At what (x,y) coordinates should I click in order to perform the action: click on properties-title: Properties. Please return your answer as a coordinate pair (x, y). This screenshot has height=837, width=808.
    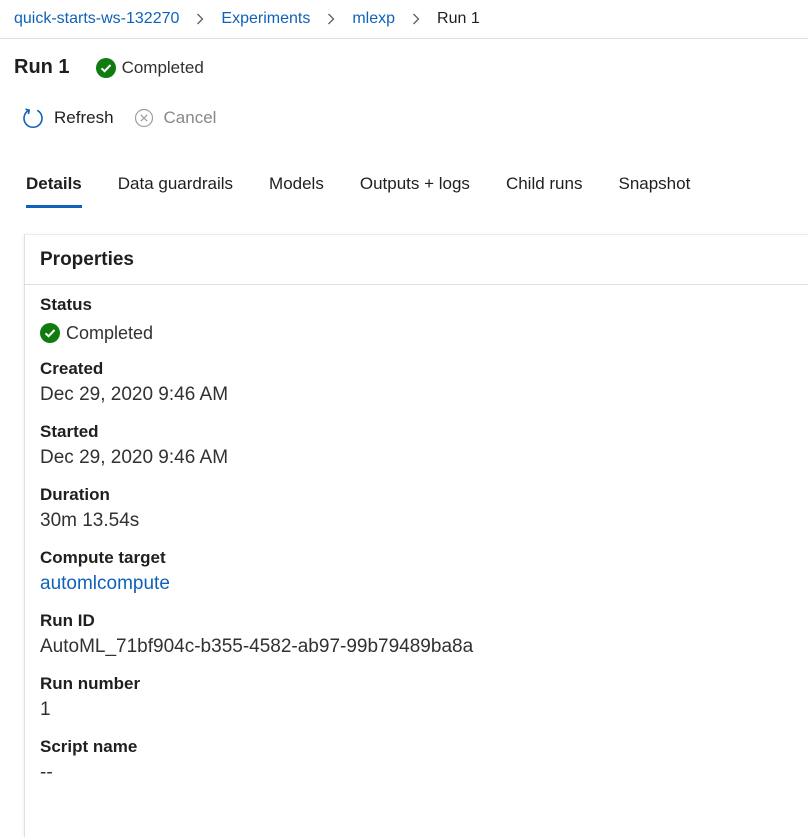
    Looking at the image, I should click on (416, 260).